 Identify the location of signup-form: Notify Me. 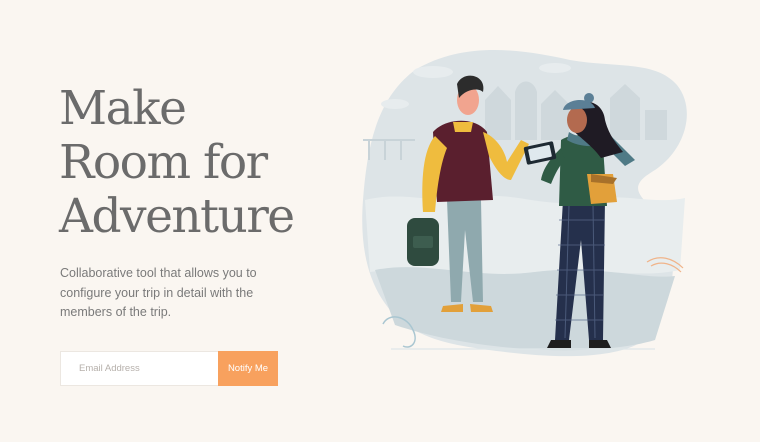
(169, 368).